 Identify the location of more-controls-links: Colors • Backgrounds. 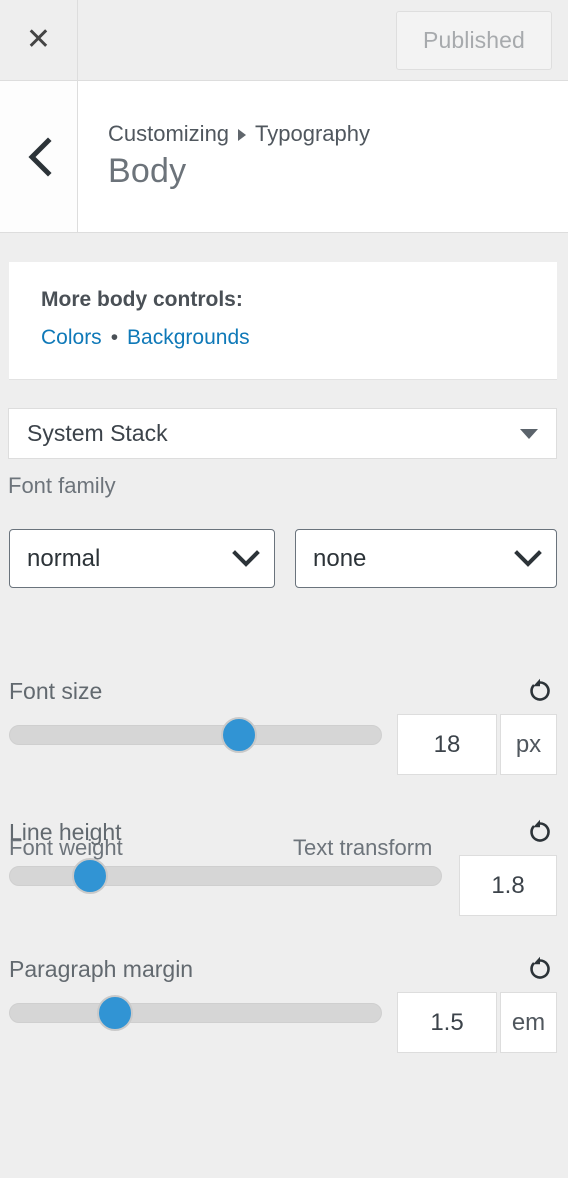
(299, 338).